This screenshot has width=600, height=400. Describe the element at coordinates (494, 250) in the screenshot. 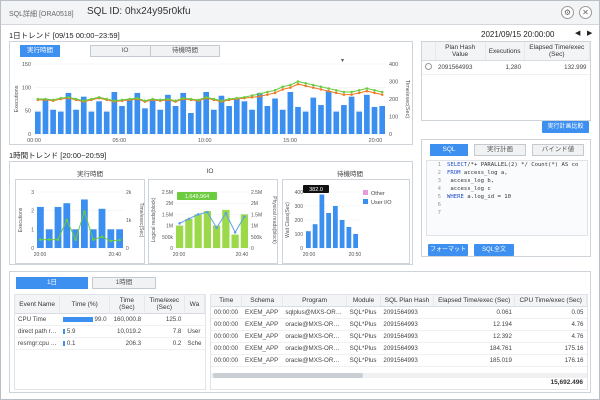

I see `sql-fulltext-button: SQL全文` at that location.